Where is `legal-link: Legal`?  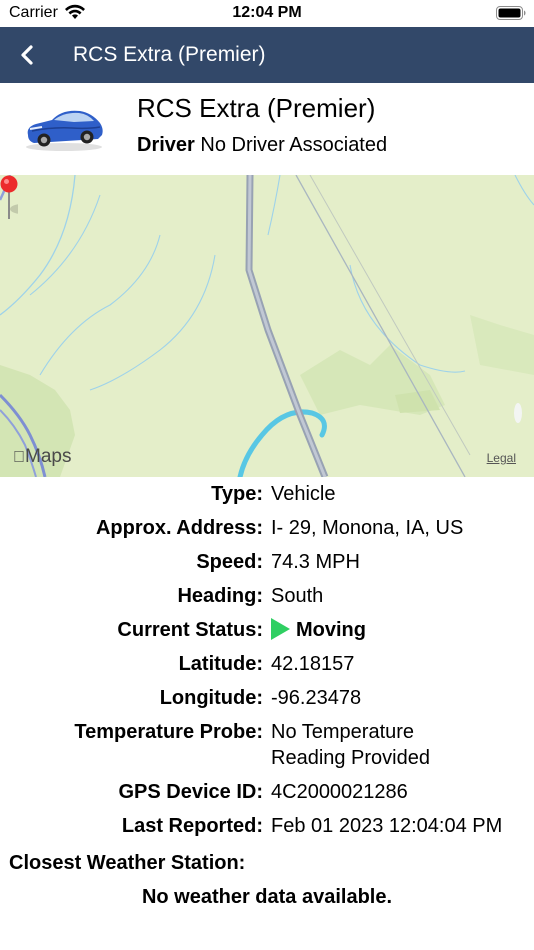
legal-link: Legal is located at coordinates (501, 458).